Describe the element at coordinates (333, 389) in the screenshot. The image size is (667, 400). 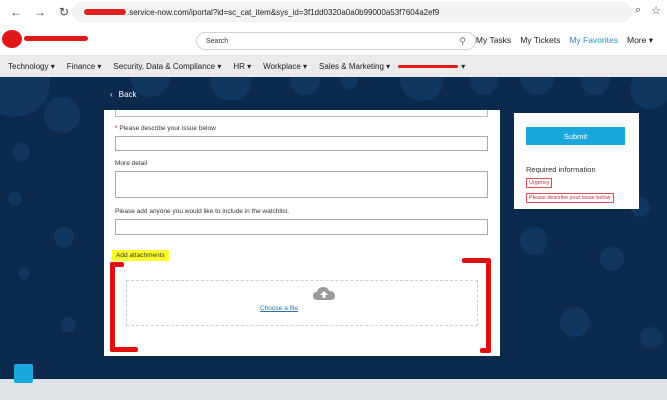
I see `footer-band` at that location.